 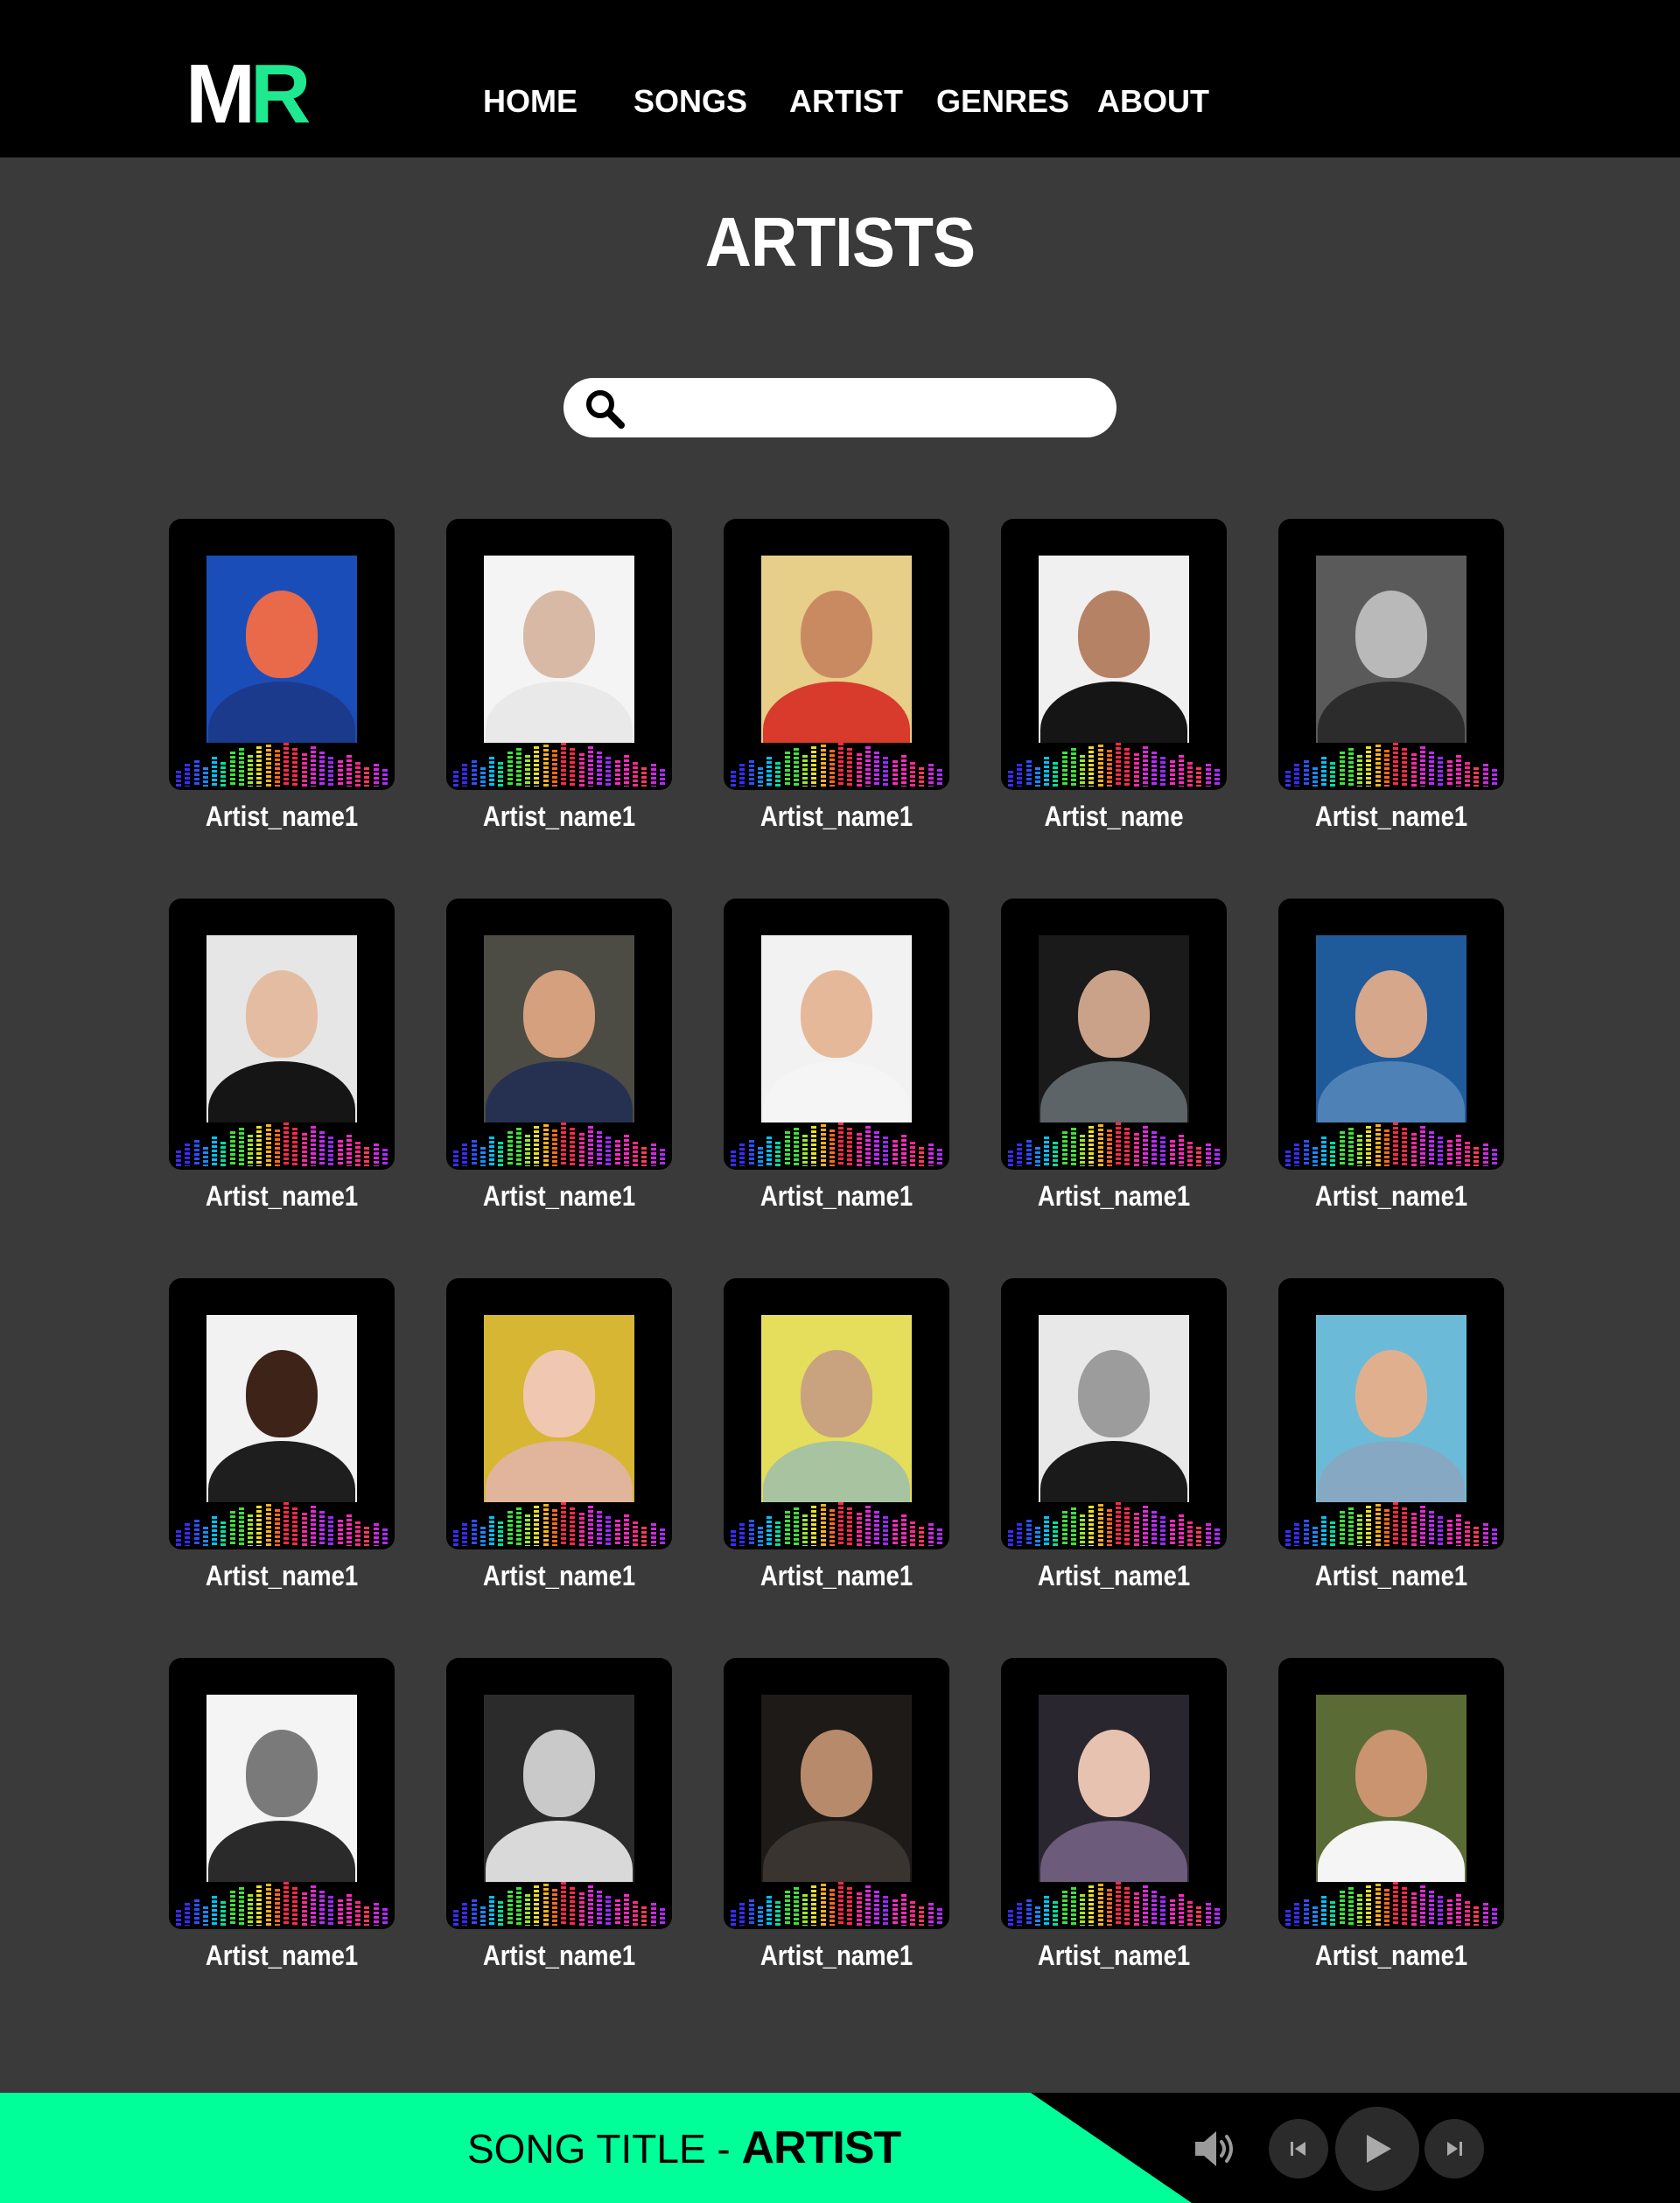 I want to click on next-button, so click(x=1454, y=2149).